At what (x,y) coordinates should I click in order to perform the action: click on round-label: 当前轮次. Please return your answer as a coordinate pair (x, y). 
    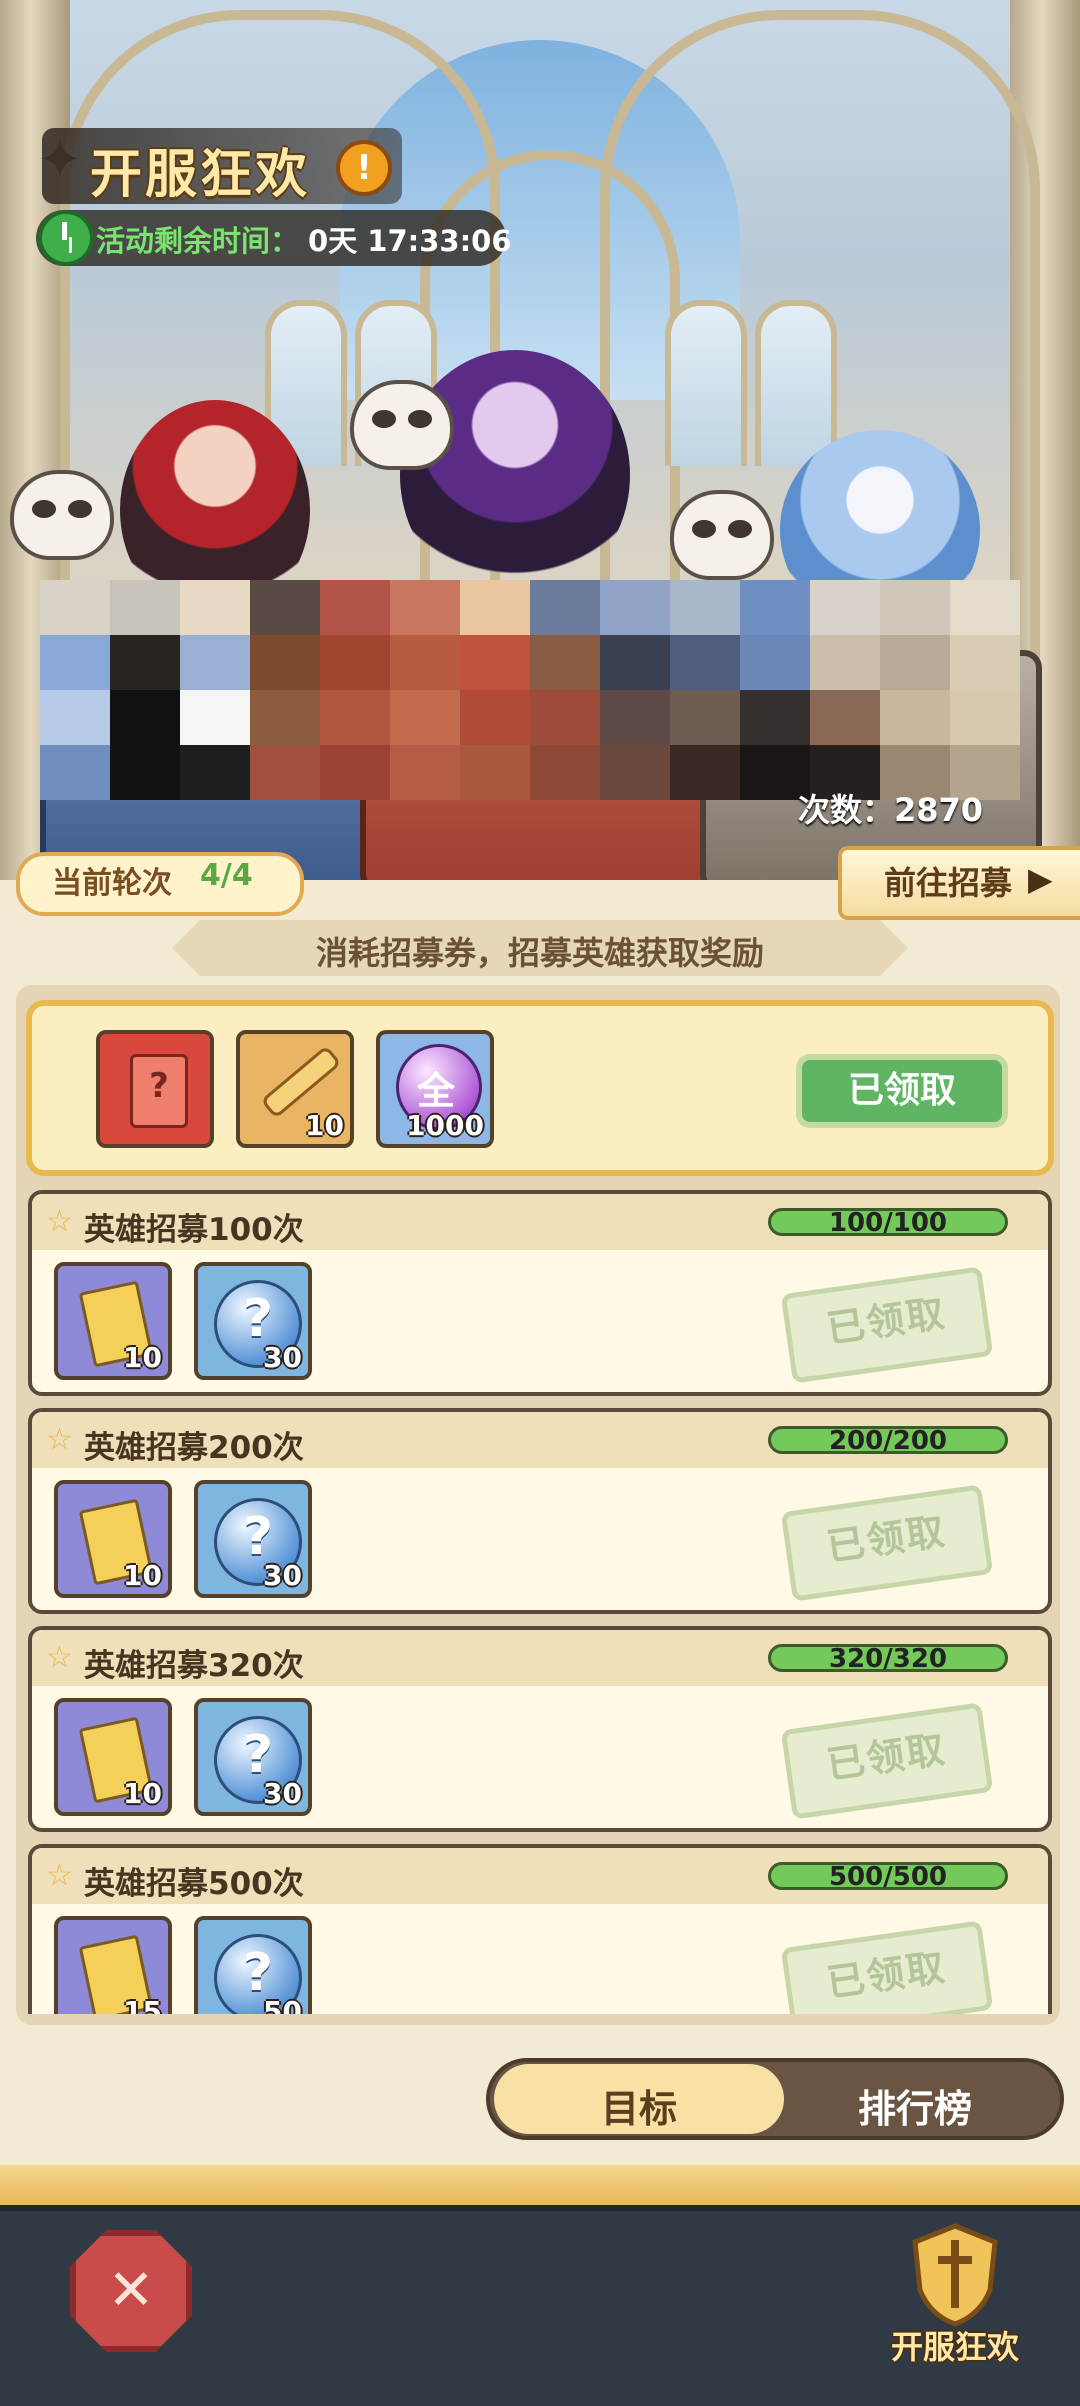
    Looking at the image, I should click on (112, 883).